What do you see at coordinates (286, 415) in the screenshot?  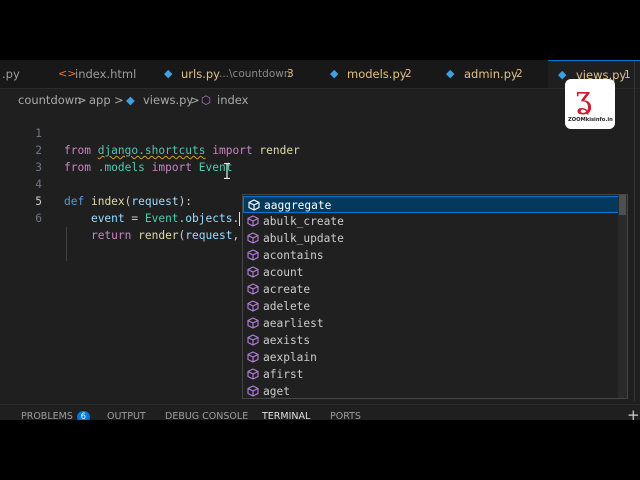 I see `tab-terminal: TERMINAL` at bounding box center [286, 415].